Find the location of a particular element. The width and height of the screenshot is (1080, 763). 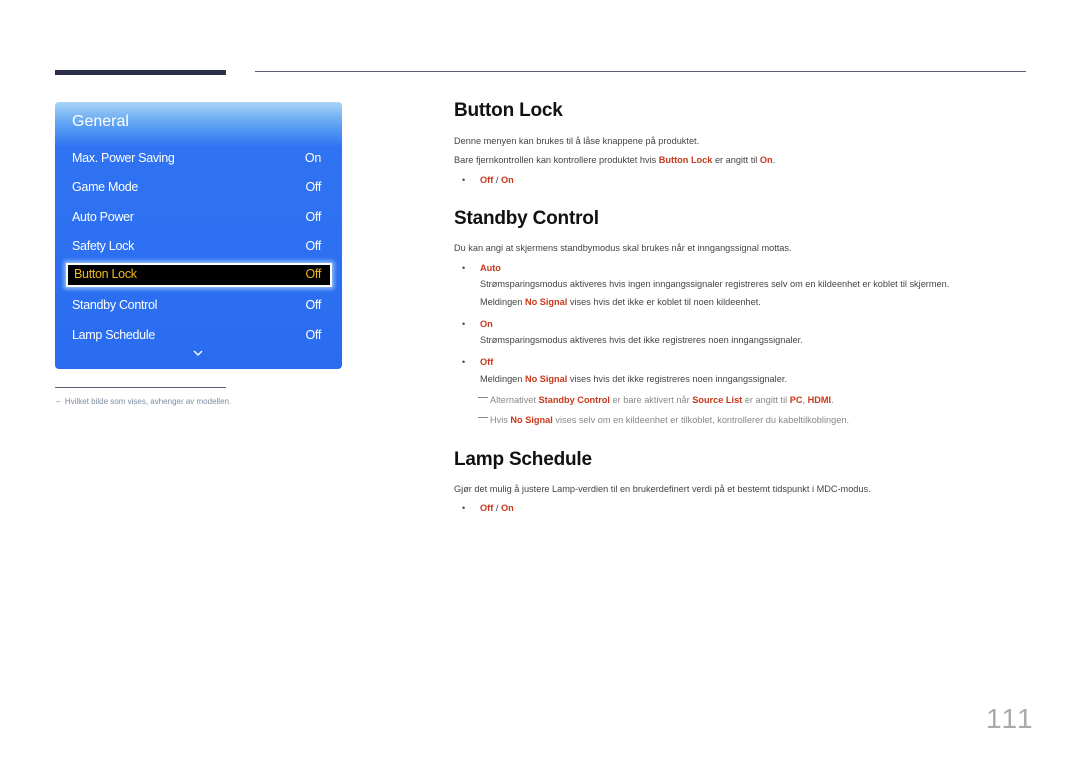

lamp-schedule-options: Off / On is located at coordinates (497, 508).